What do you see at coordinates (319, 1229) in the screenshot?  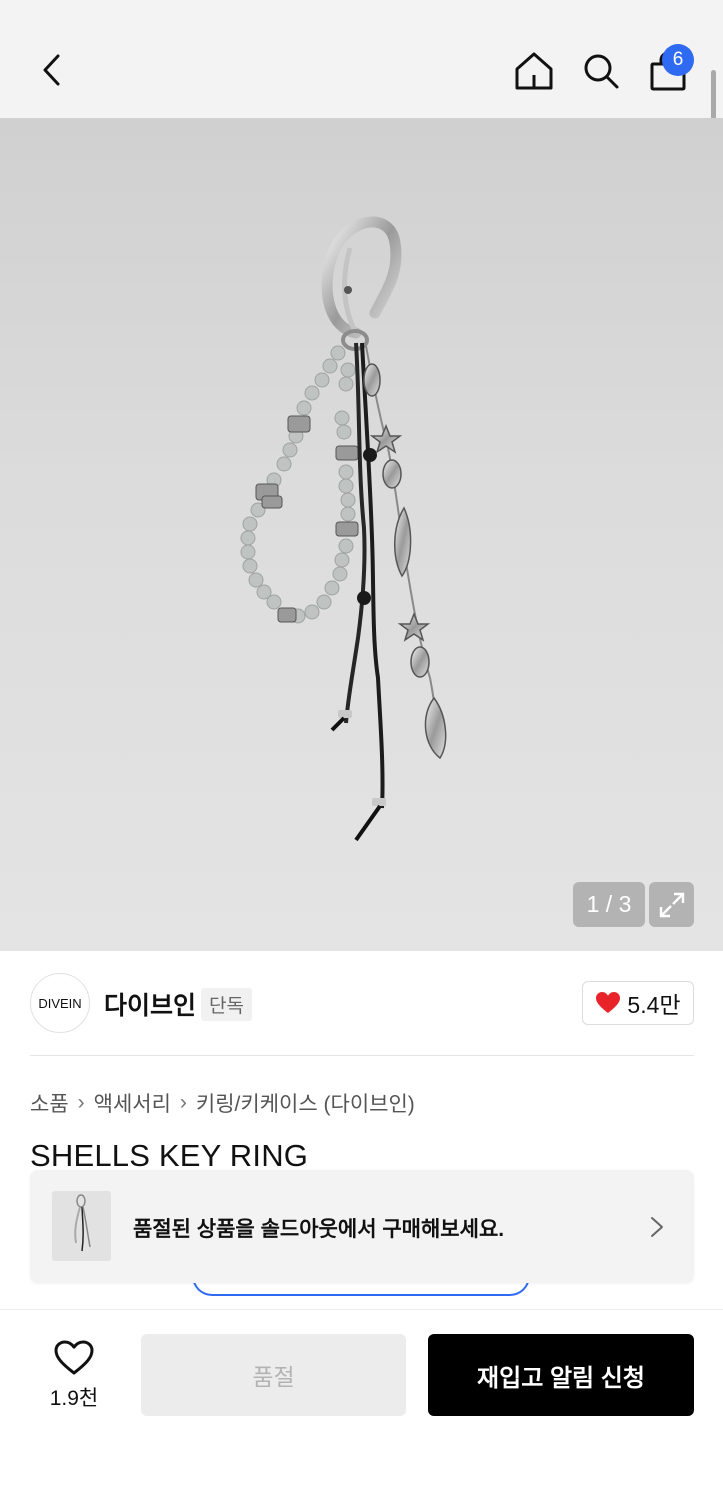 I see `banner-message: 품절된 상품을 솔드아웃에서 구매해보세요.` at bounding box center [319, 1229].